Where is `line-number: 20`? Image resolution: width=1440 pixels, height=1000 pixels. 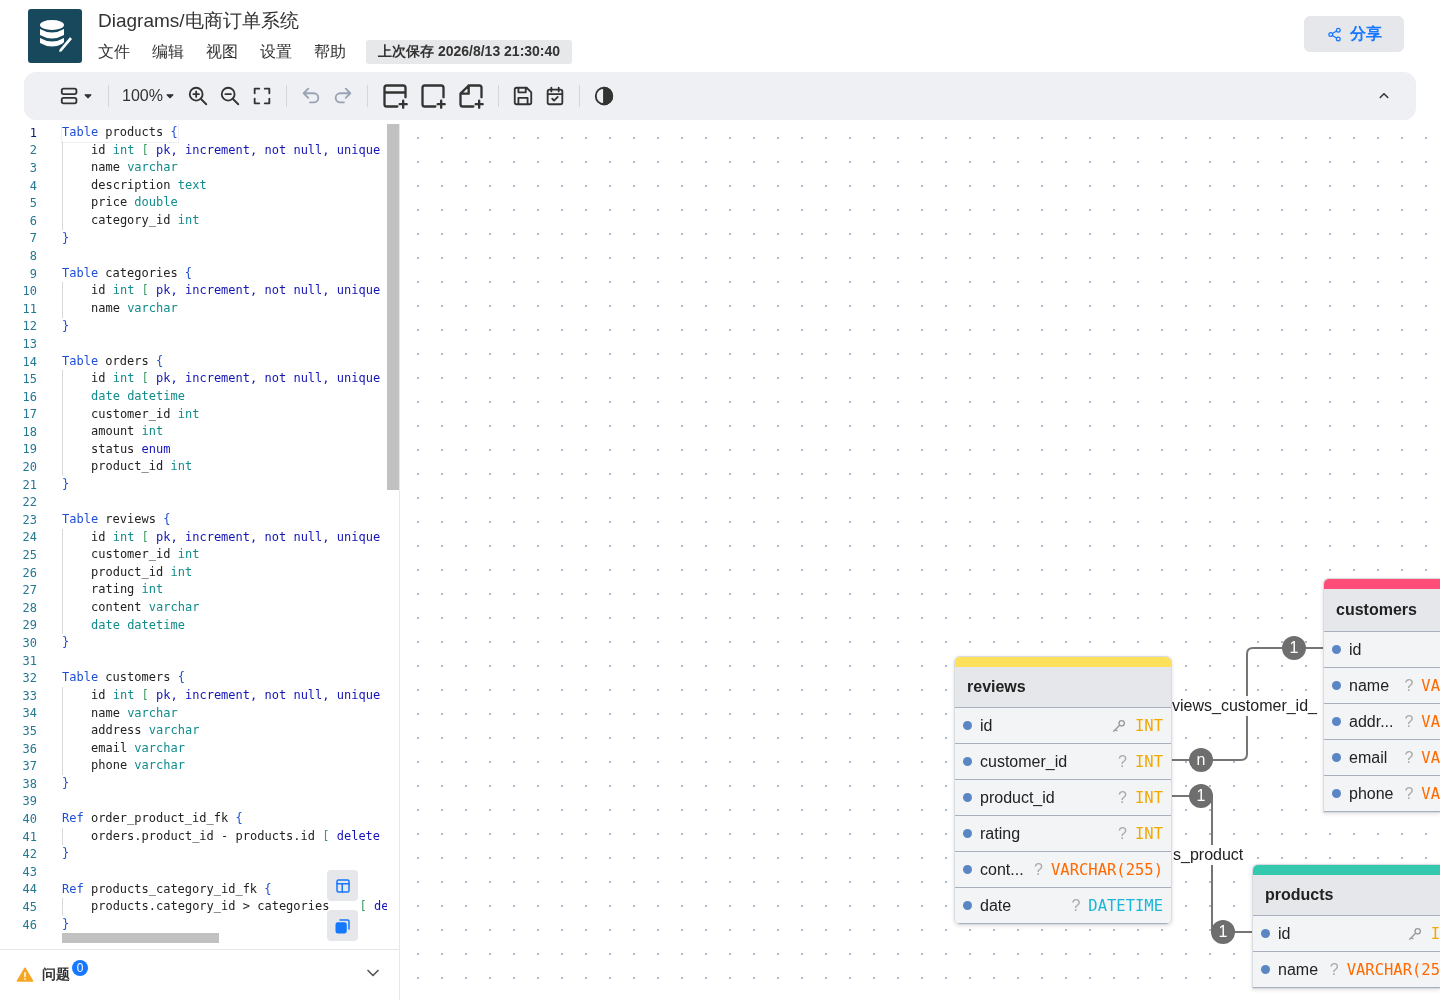
line-number: 20 is located at coordinates (29, 467).